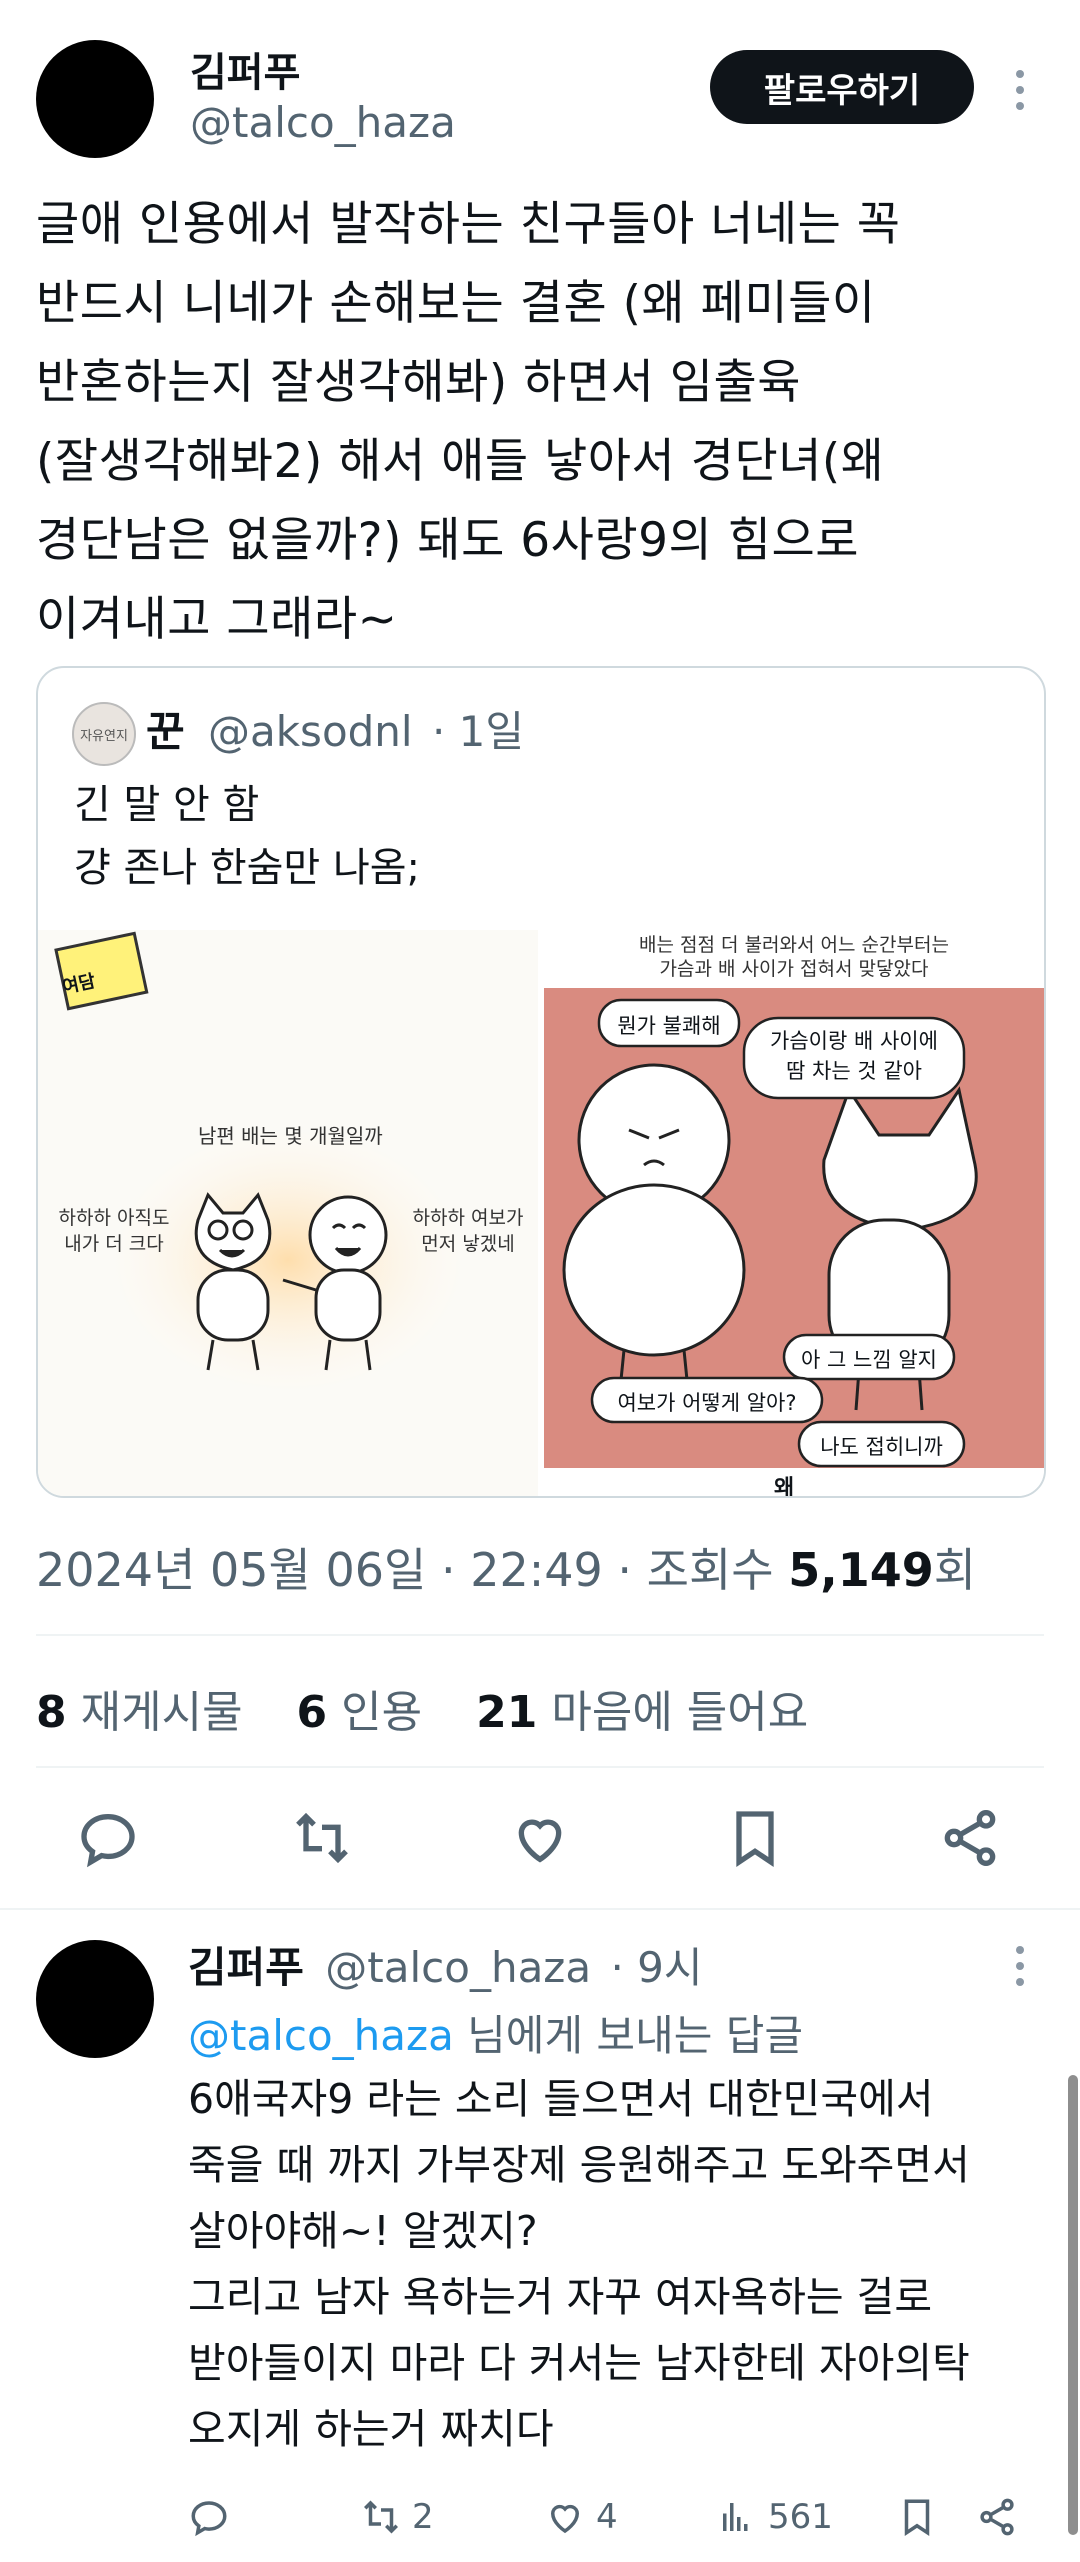 Image resolution: width=1080 pixels, height=2562 pixels. Describe the element at coordinates (794, 1213) in the screenshot. I see `comic-image-right: 배는 점점 더 불러와서 어느 순간부터는 가슴과 배 사이가 접혀서 맞닿았다` at that location.